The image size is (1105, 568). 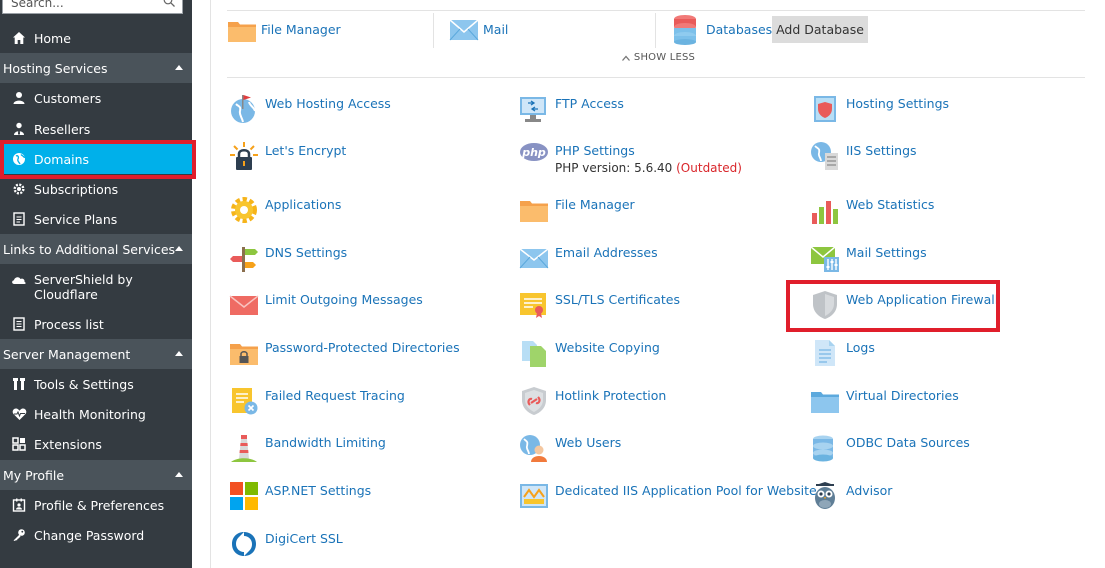 I want to click on hosting-settings-icon, so click(x=825, y=109).